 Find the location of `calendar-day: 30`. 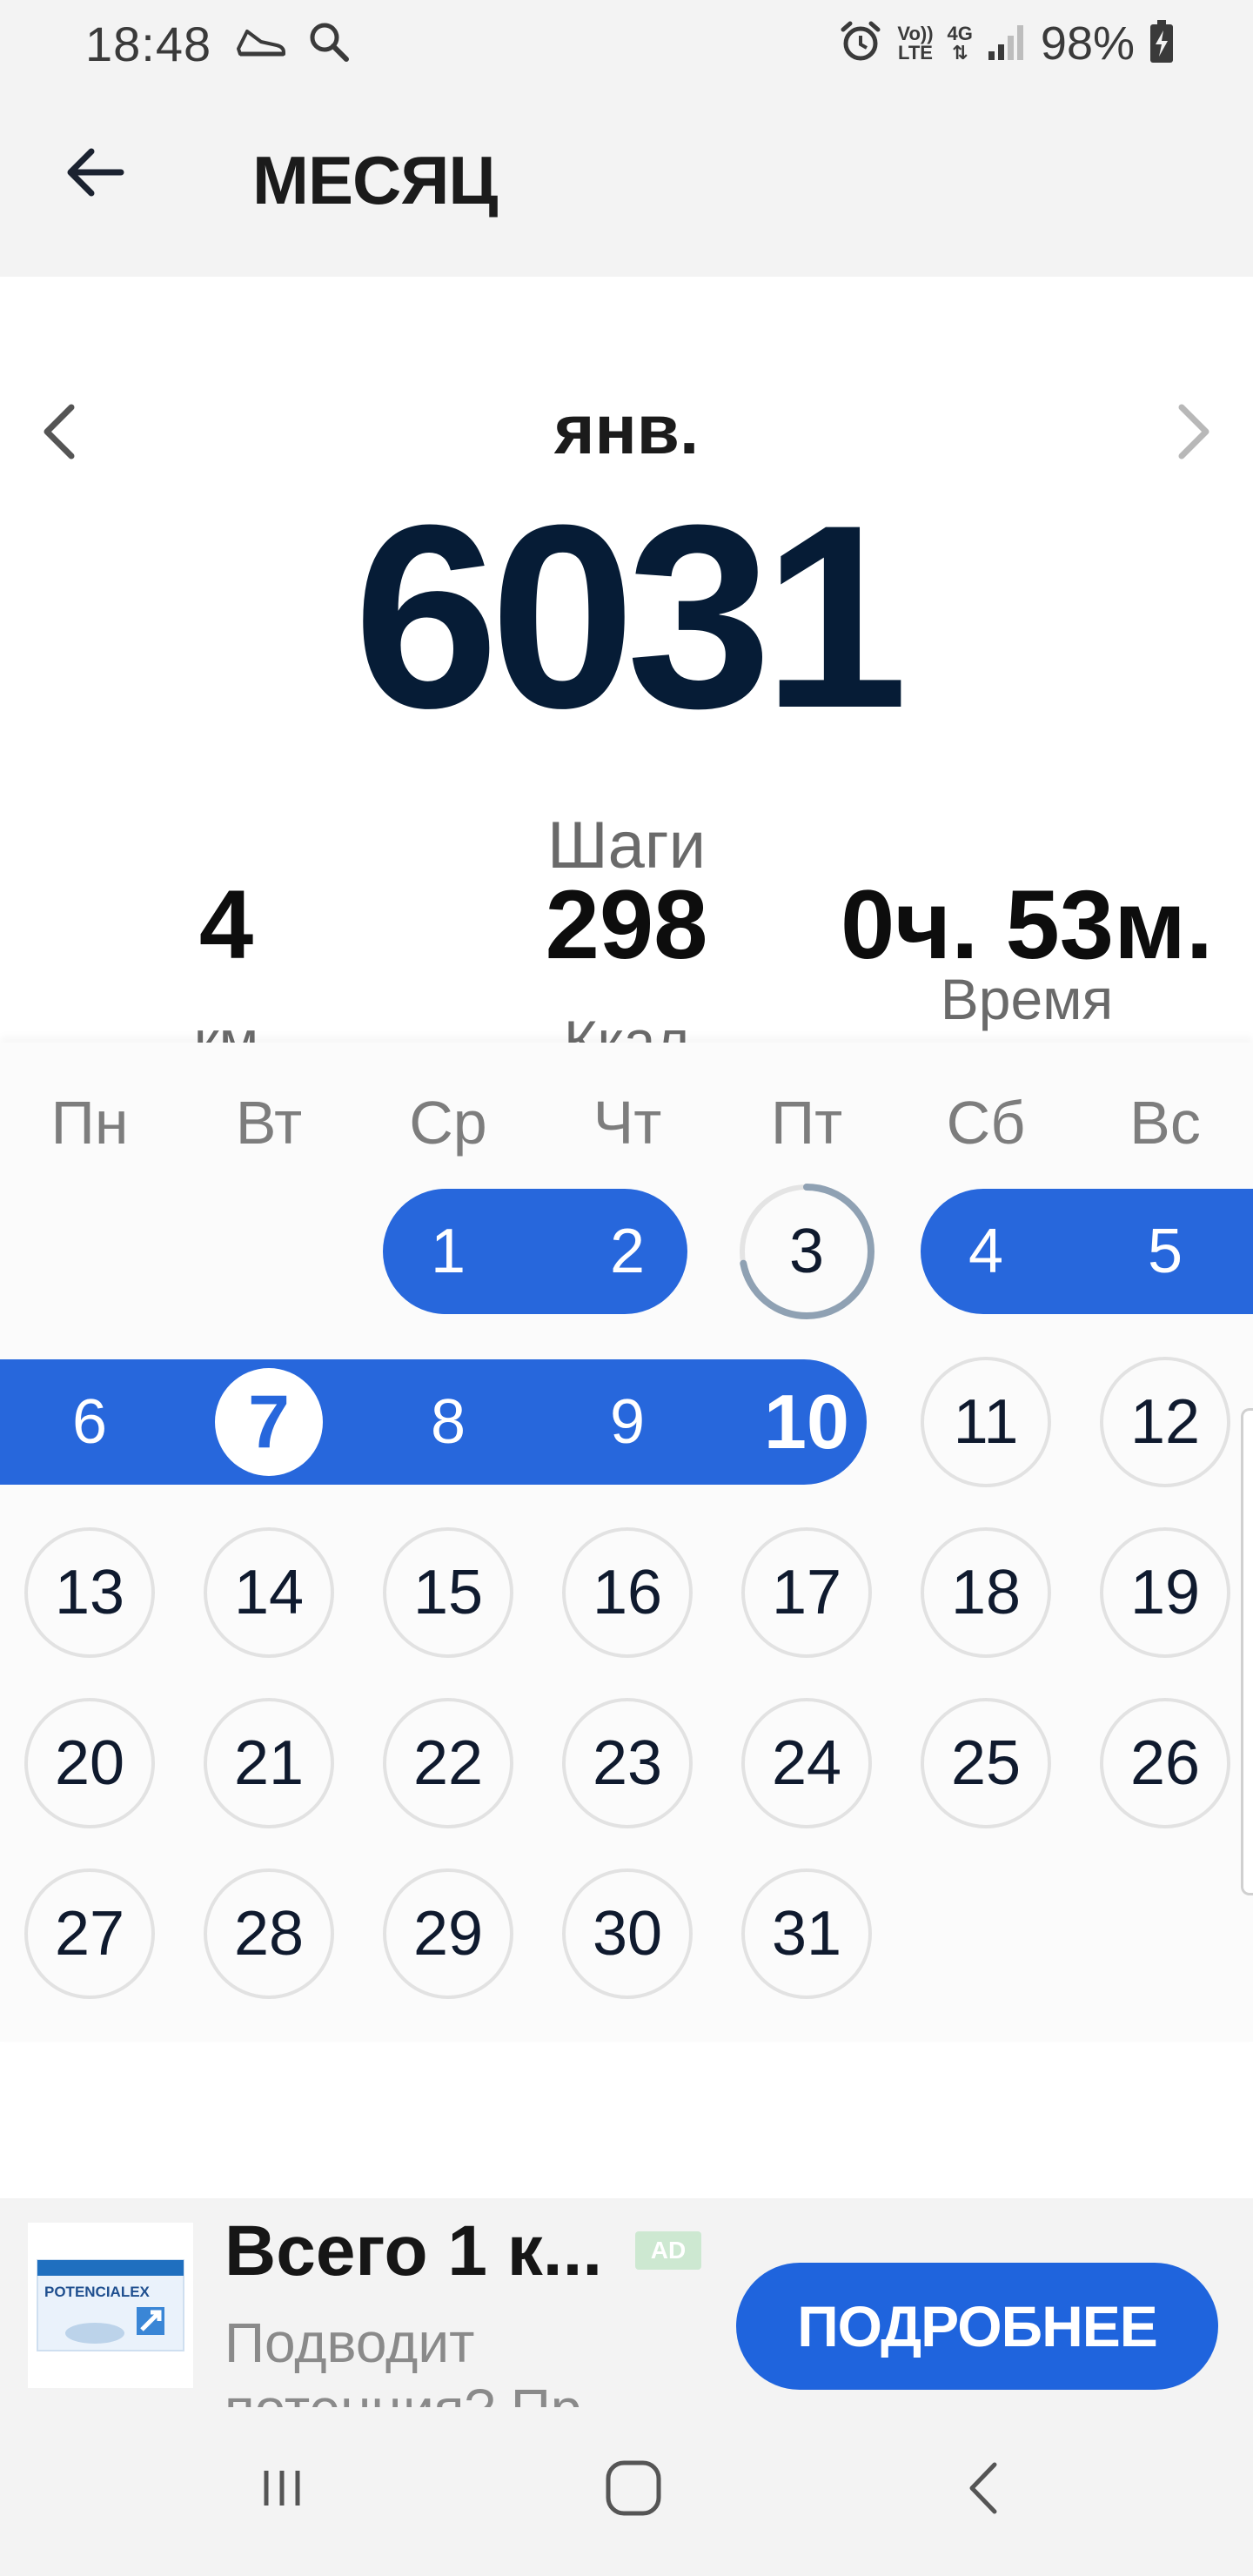

calendar-day: 30 is located at coordinates (627, 1933).